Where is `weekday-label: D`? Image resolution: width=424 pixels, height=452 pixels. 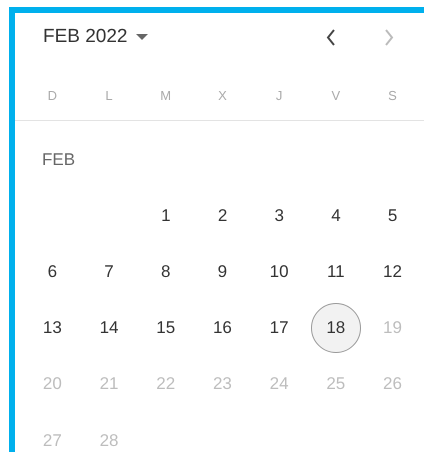 weekday-label: D is located at coordinates (53, 96).